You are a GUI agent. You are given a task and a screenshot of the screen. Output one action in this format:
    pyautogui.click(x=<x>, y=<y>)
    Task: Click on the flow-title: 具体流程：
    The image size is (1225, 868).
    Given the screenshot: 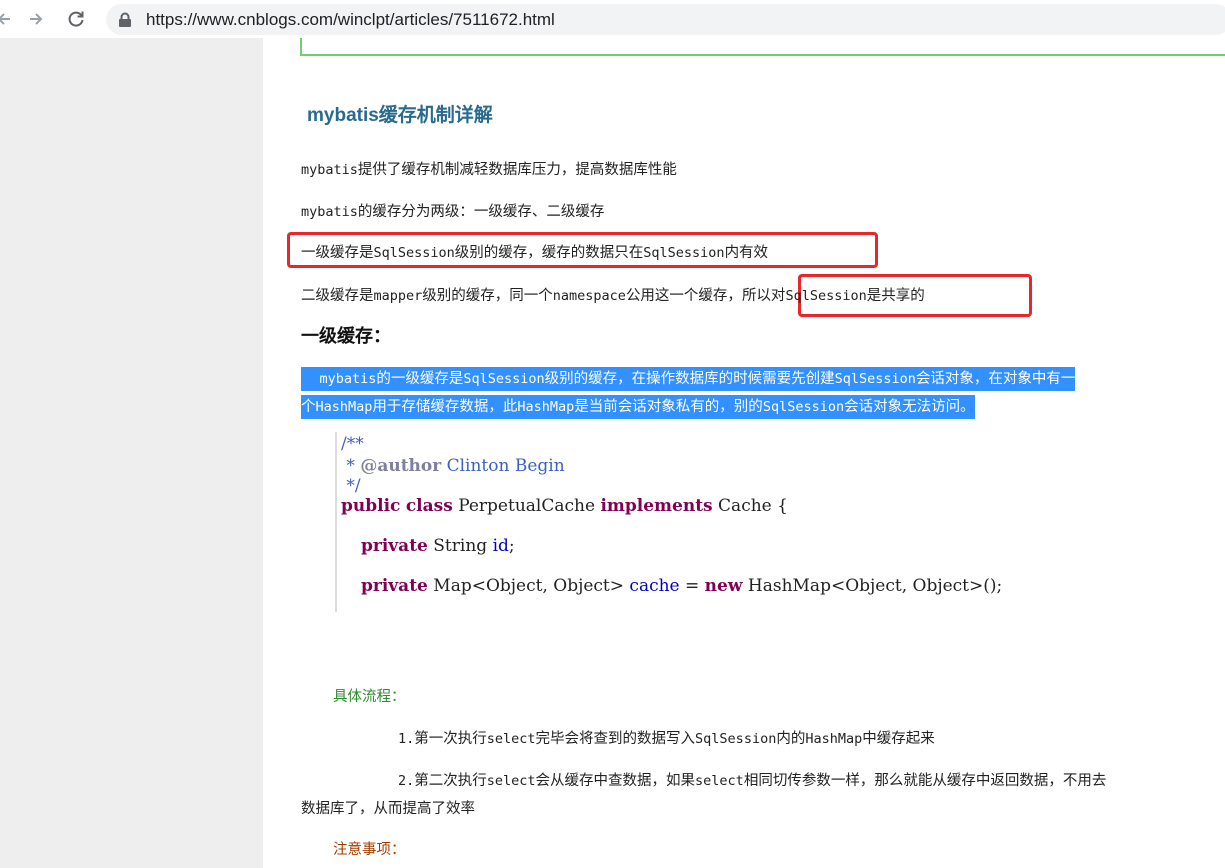 What is the action you would take?
    pyautogui.click(x=369, y=697)
    